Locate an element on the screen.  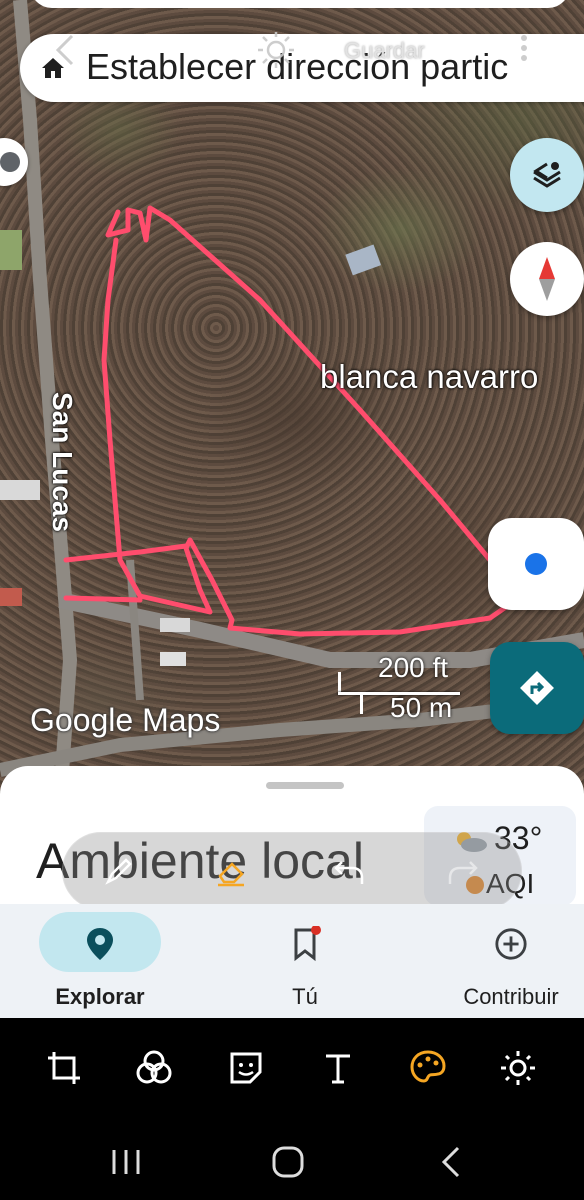
nav-contribuir: Contribuir is located at coordinates (510, 961).